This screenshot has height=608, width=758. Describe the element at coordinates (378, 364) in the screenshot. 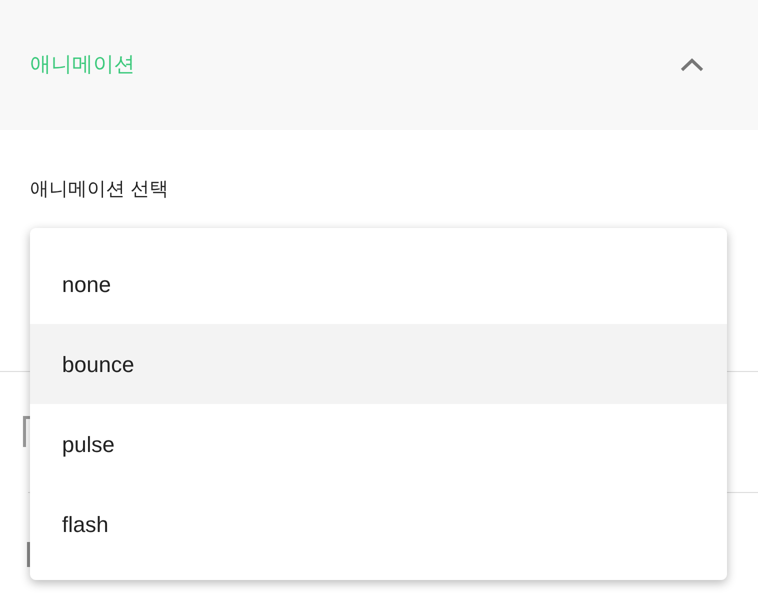

I see `dropdown-option: bounce` at that location.